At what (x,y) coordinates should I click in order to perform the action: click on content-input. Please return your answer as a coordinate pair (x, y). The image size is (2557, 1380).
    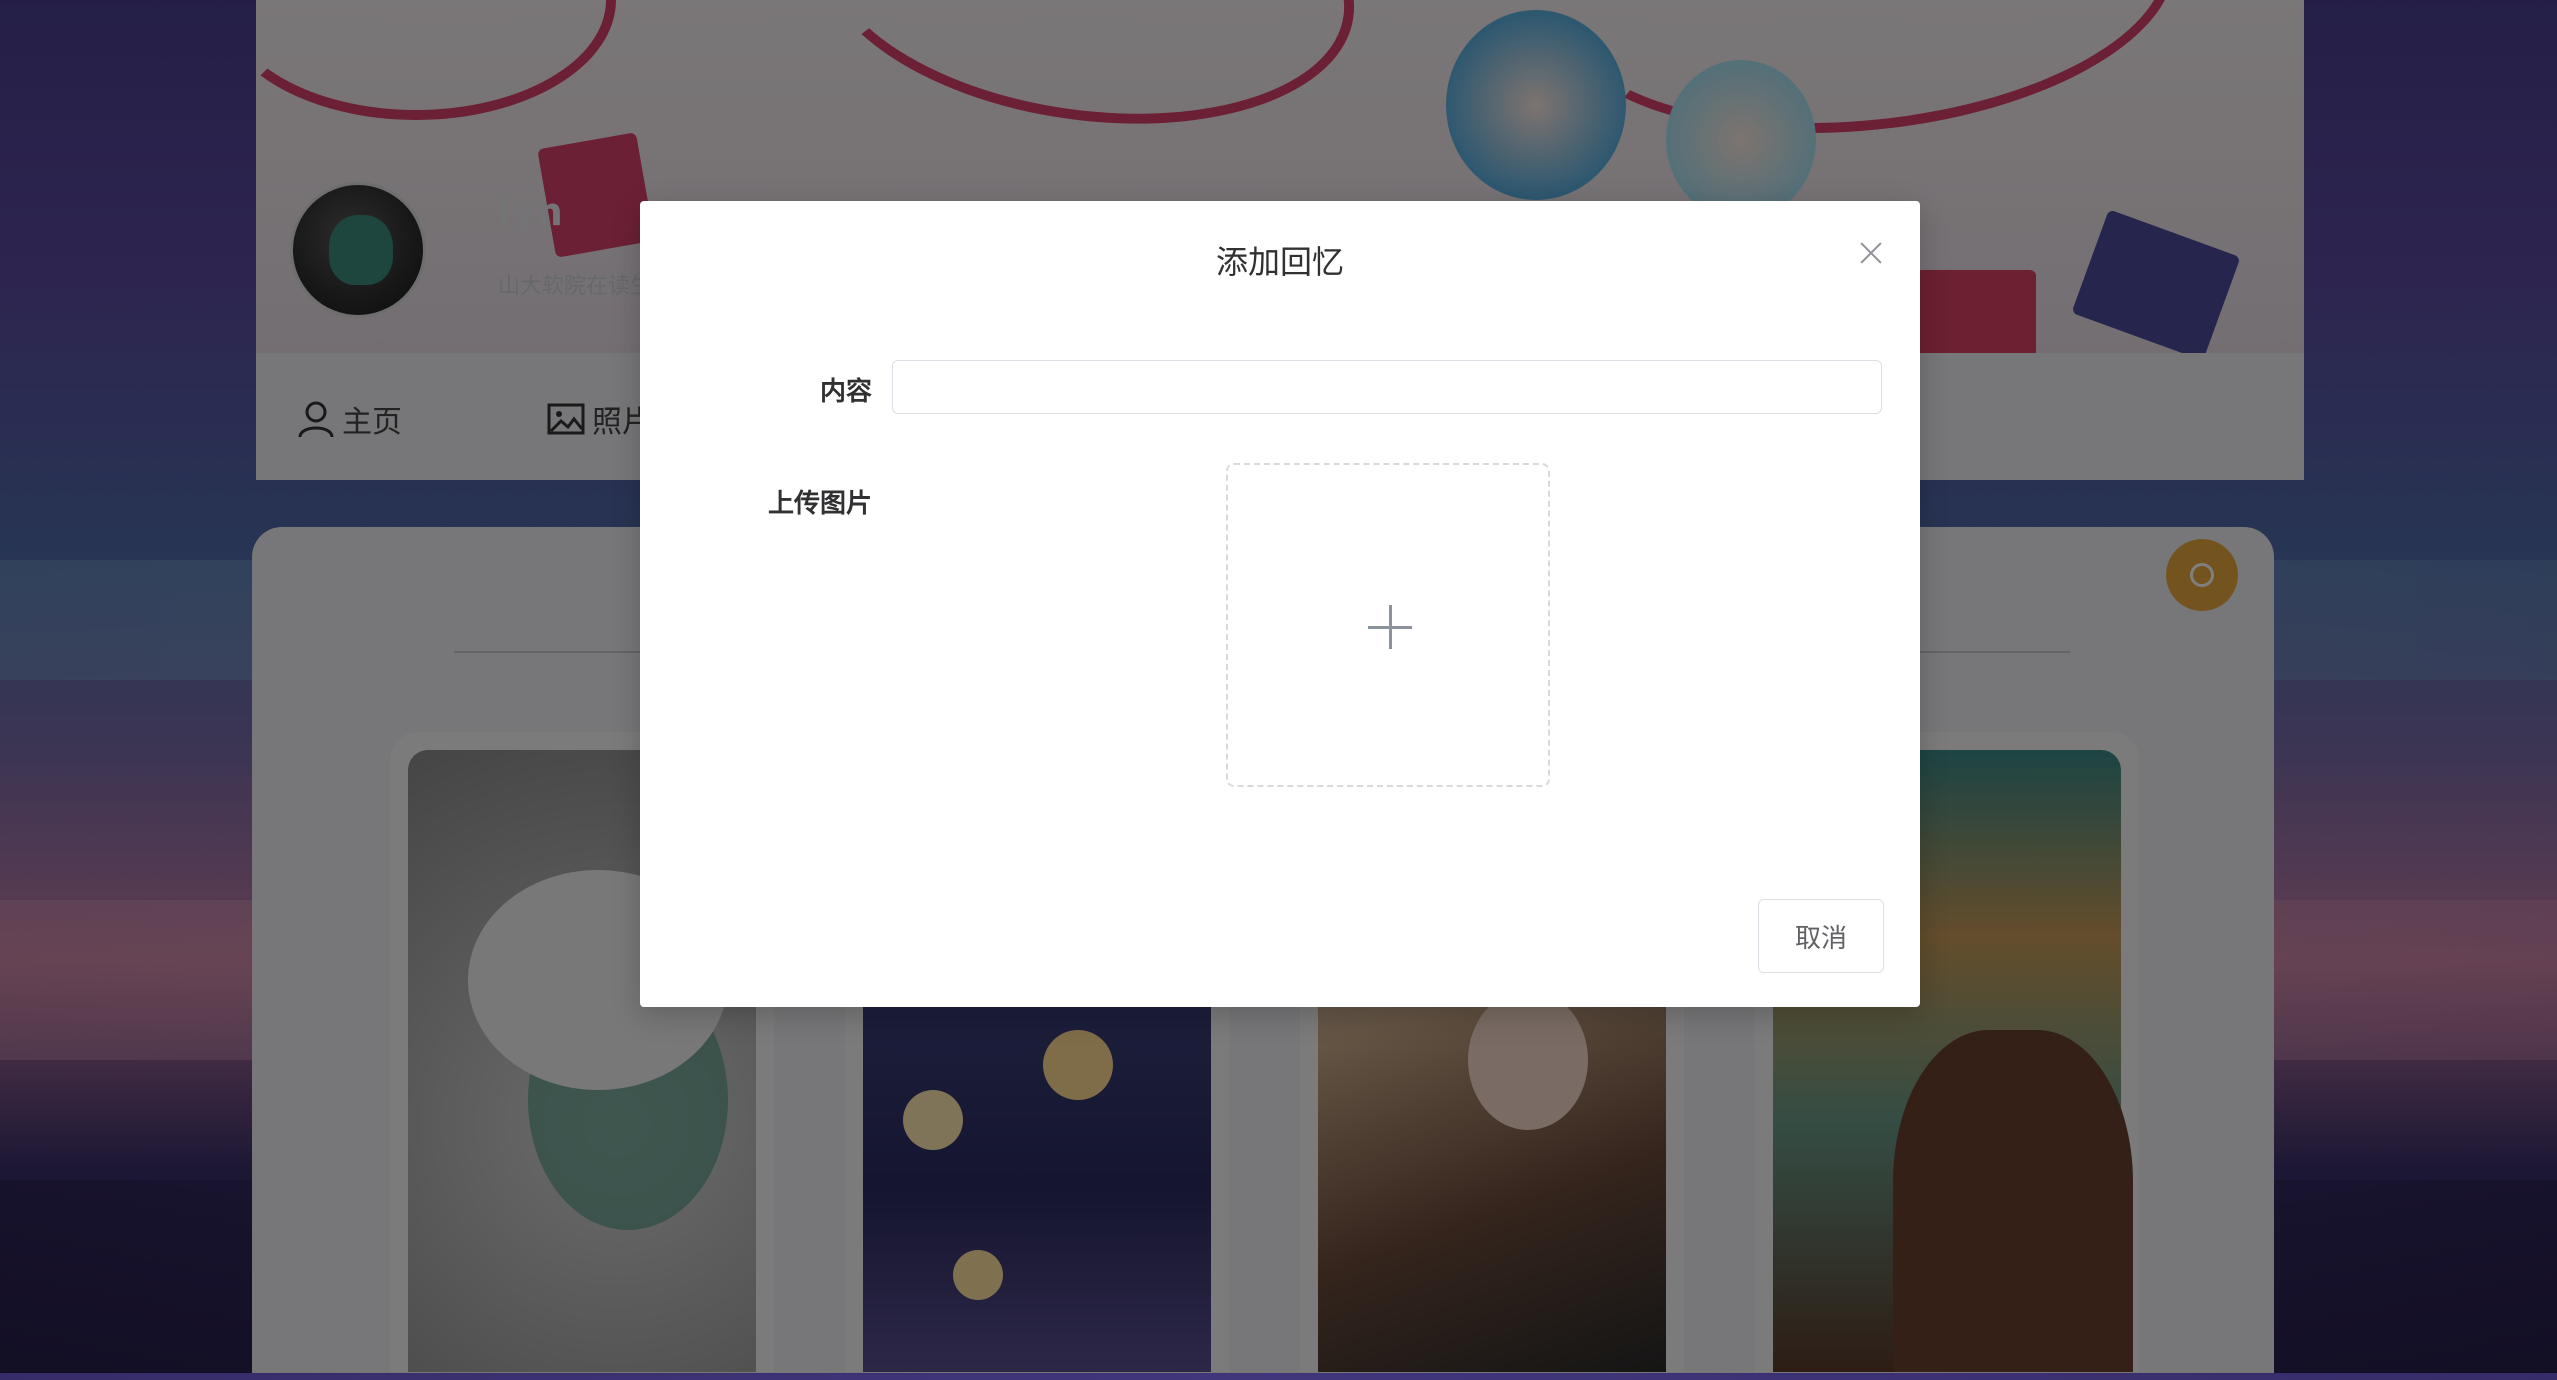
    Looking at the image, I should click on (1387, 387).